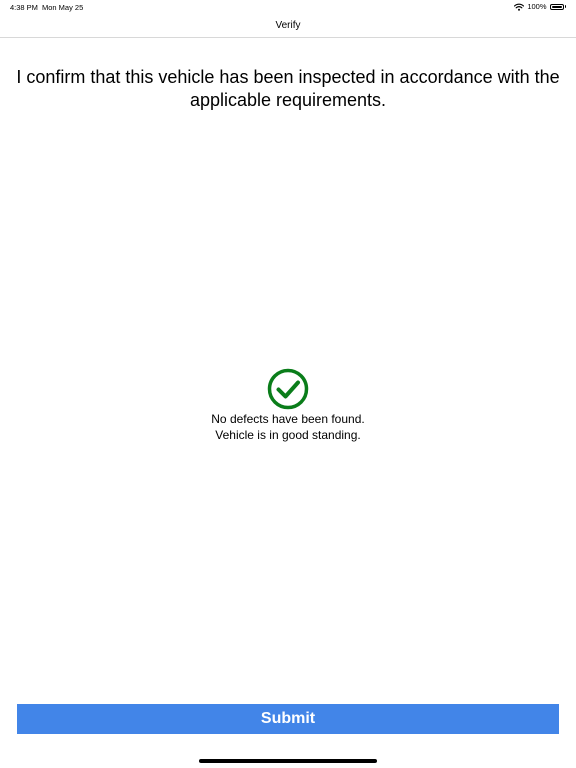  Describe the element at coordinates (288, 761) in the screenshot. I see `home-indicator` at that location.